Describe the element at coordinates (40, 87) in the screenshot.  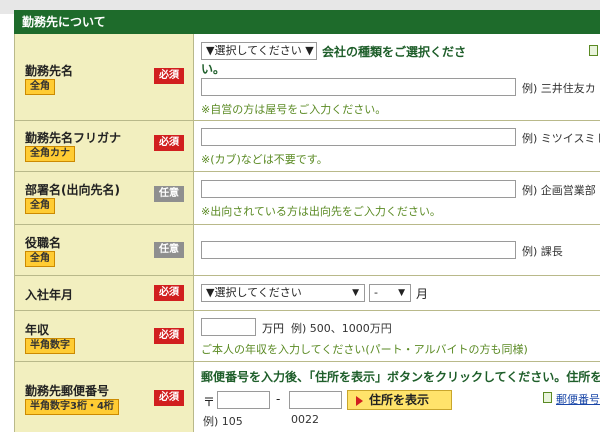
I see `employer-tag: 全角` at that location.